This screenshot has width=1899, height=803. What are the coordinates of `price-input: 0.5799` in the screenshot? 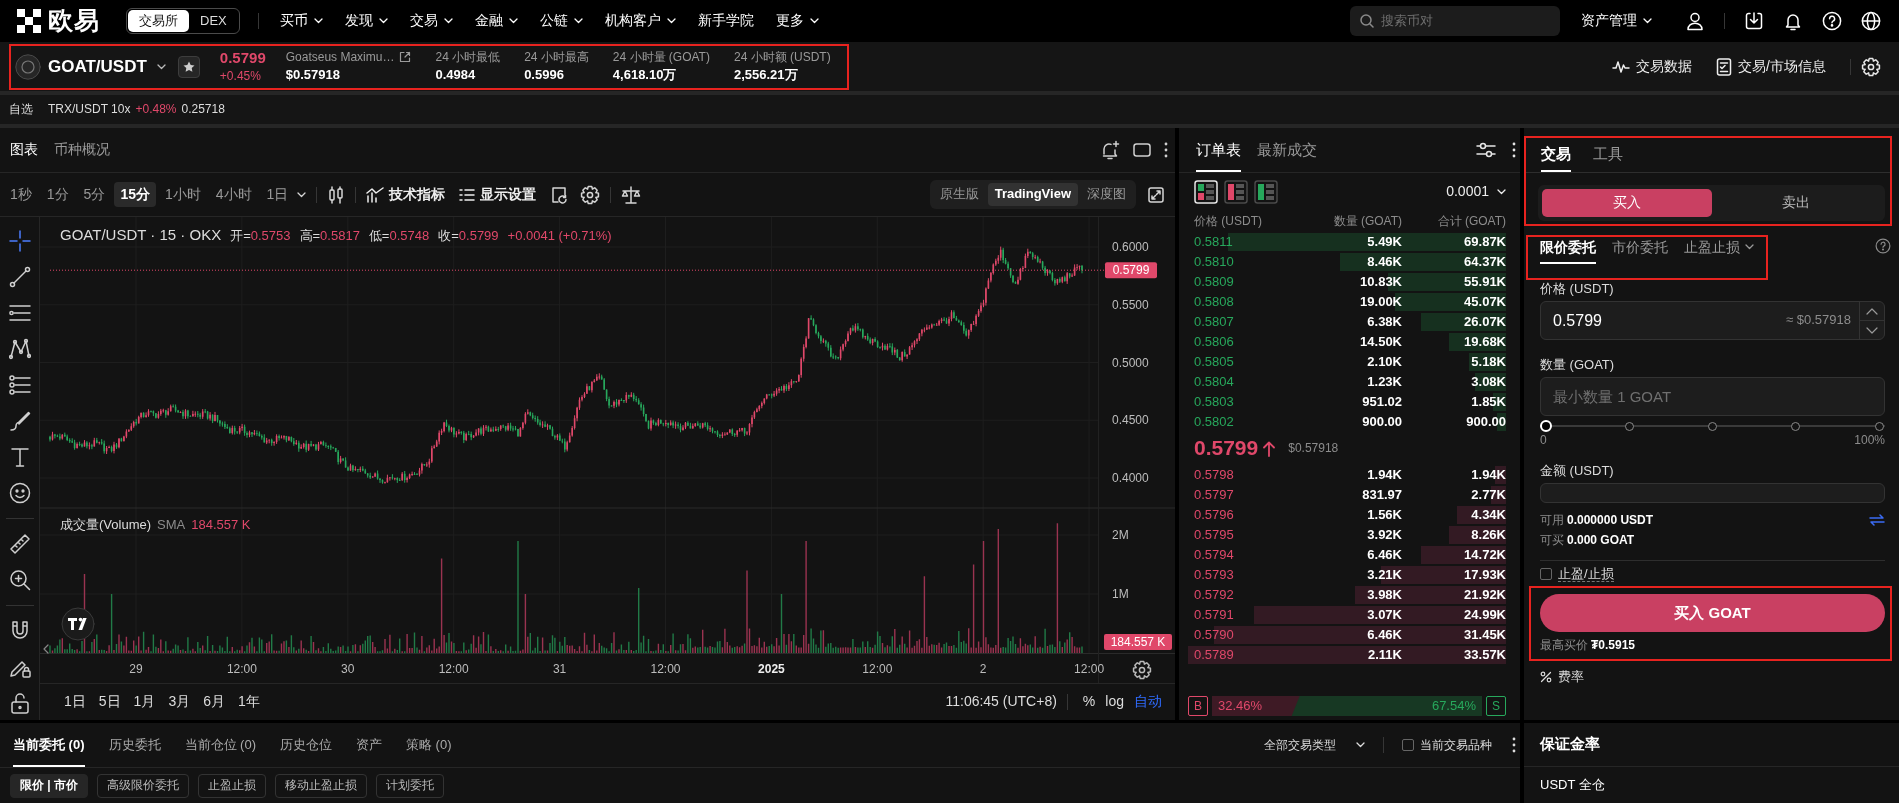 It's located at (1670, 320).